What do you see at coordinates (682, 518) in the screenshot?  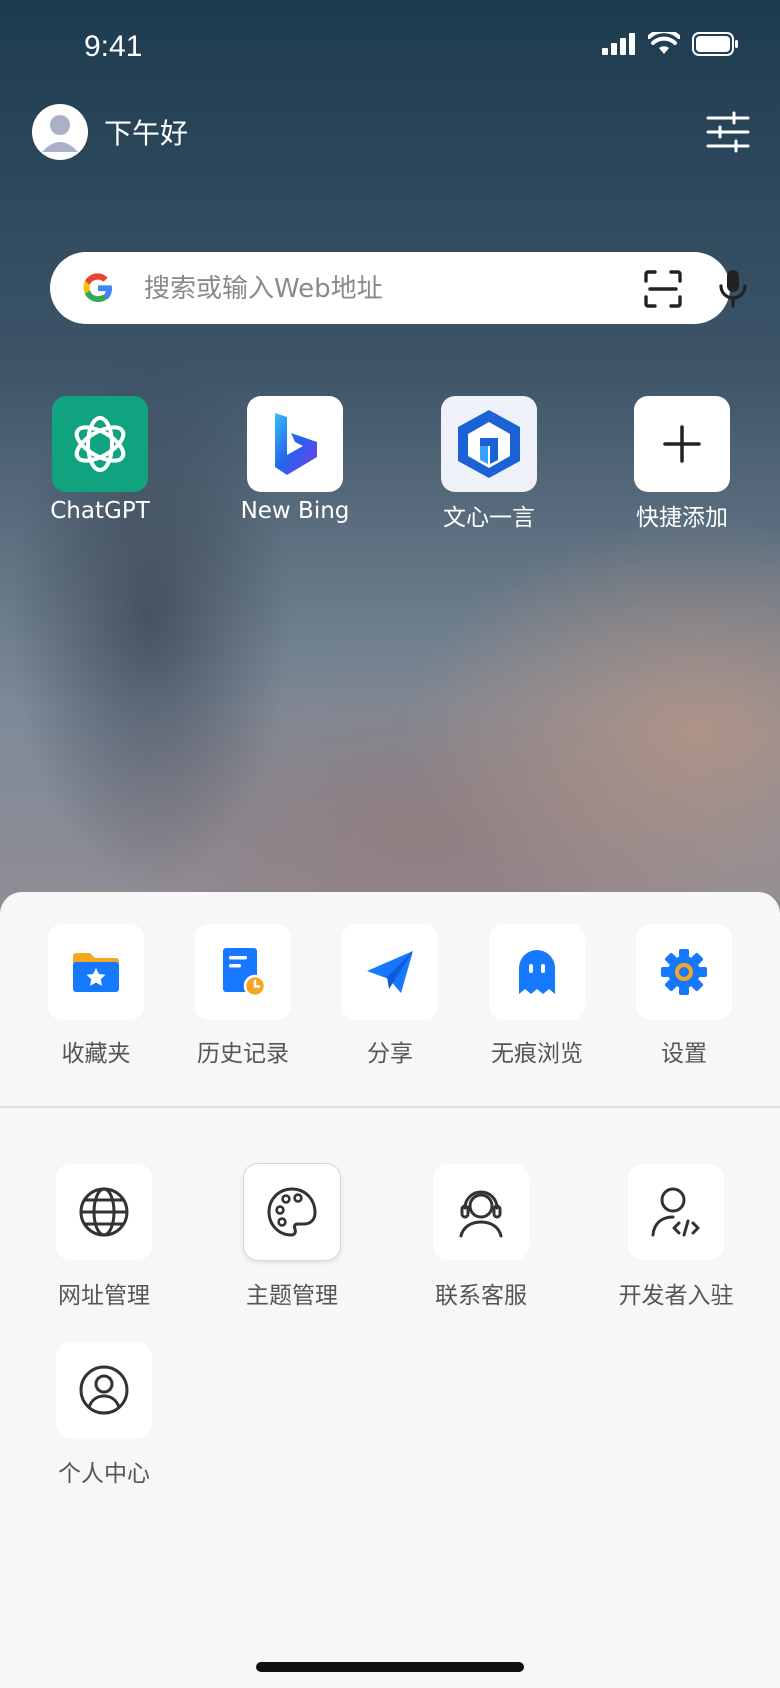 I see `shortcut-label: 快捷添加` at bounding box center [682, 518].